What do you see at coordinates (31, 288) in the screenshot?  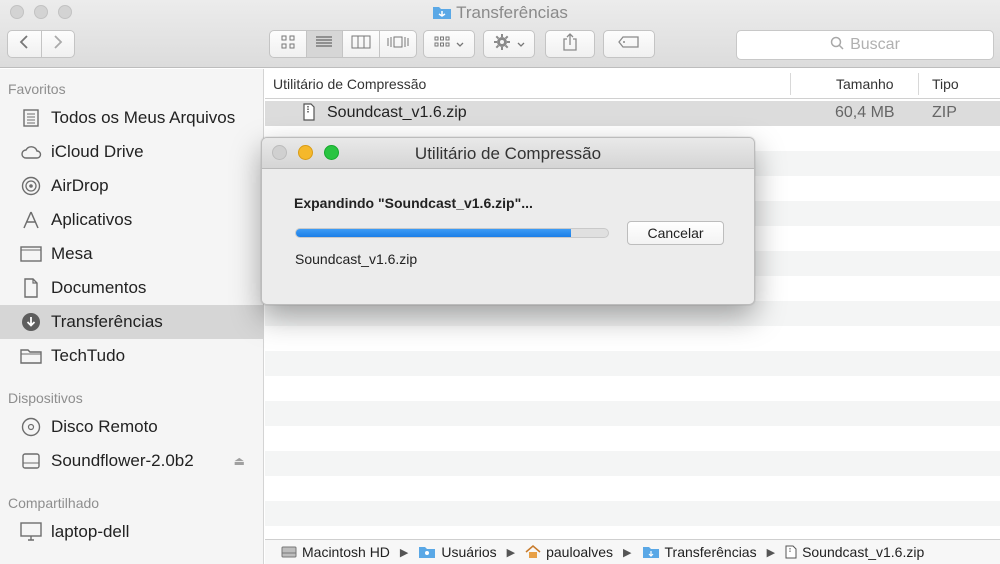 I see `document-icon` at bounding box center [31, 288].